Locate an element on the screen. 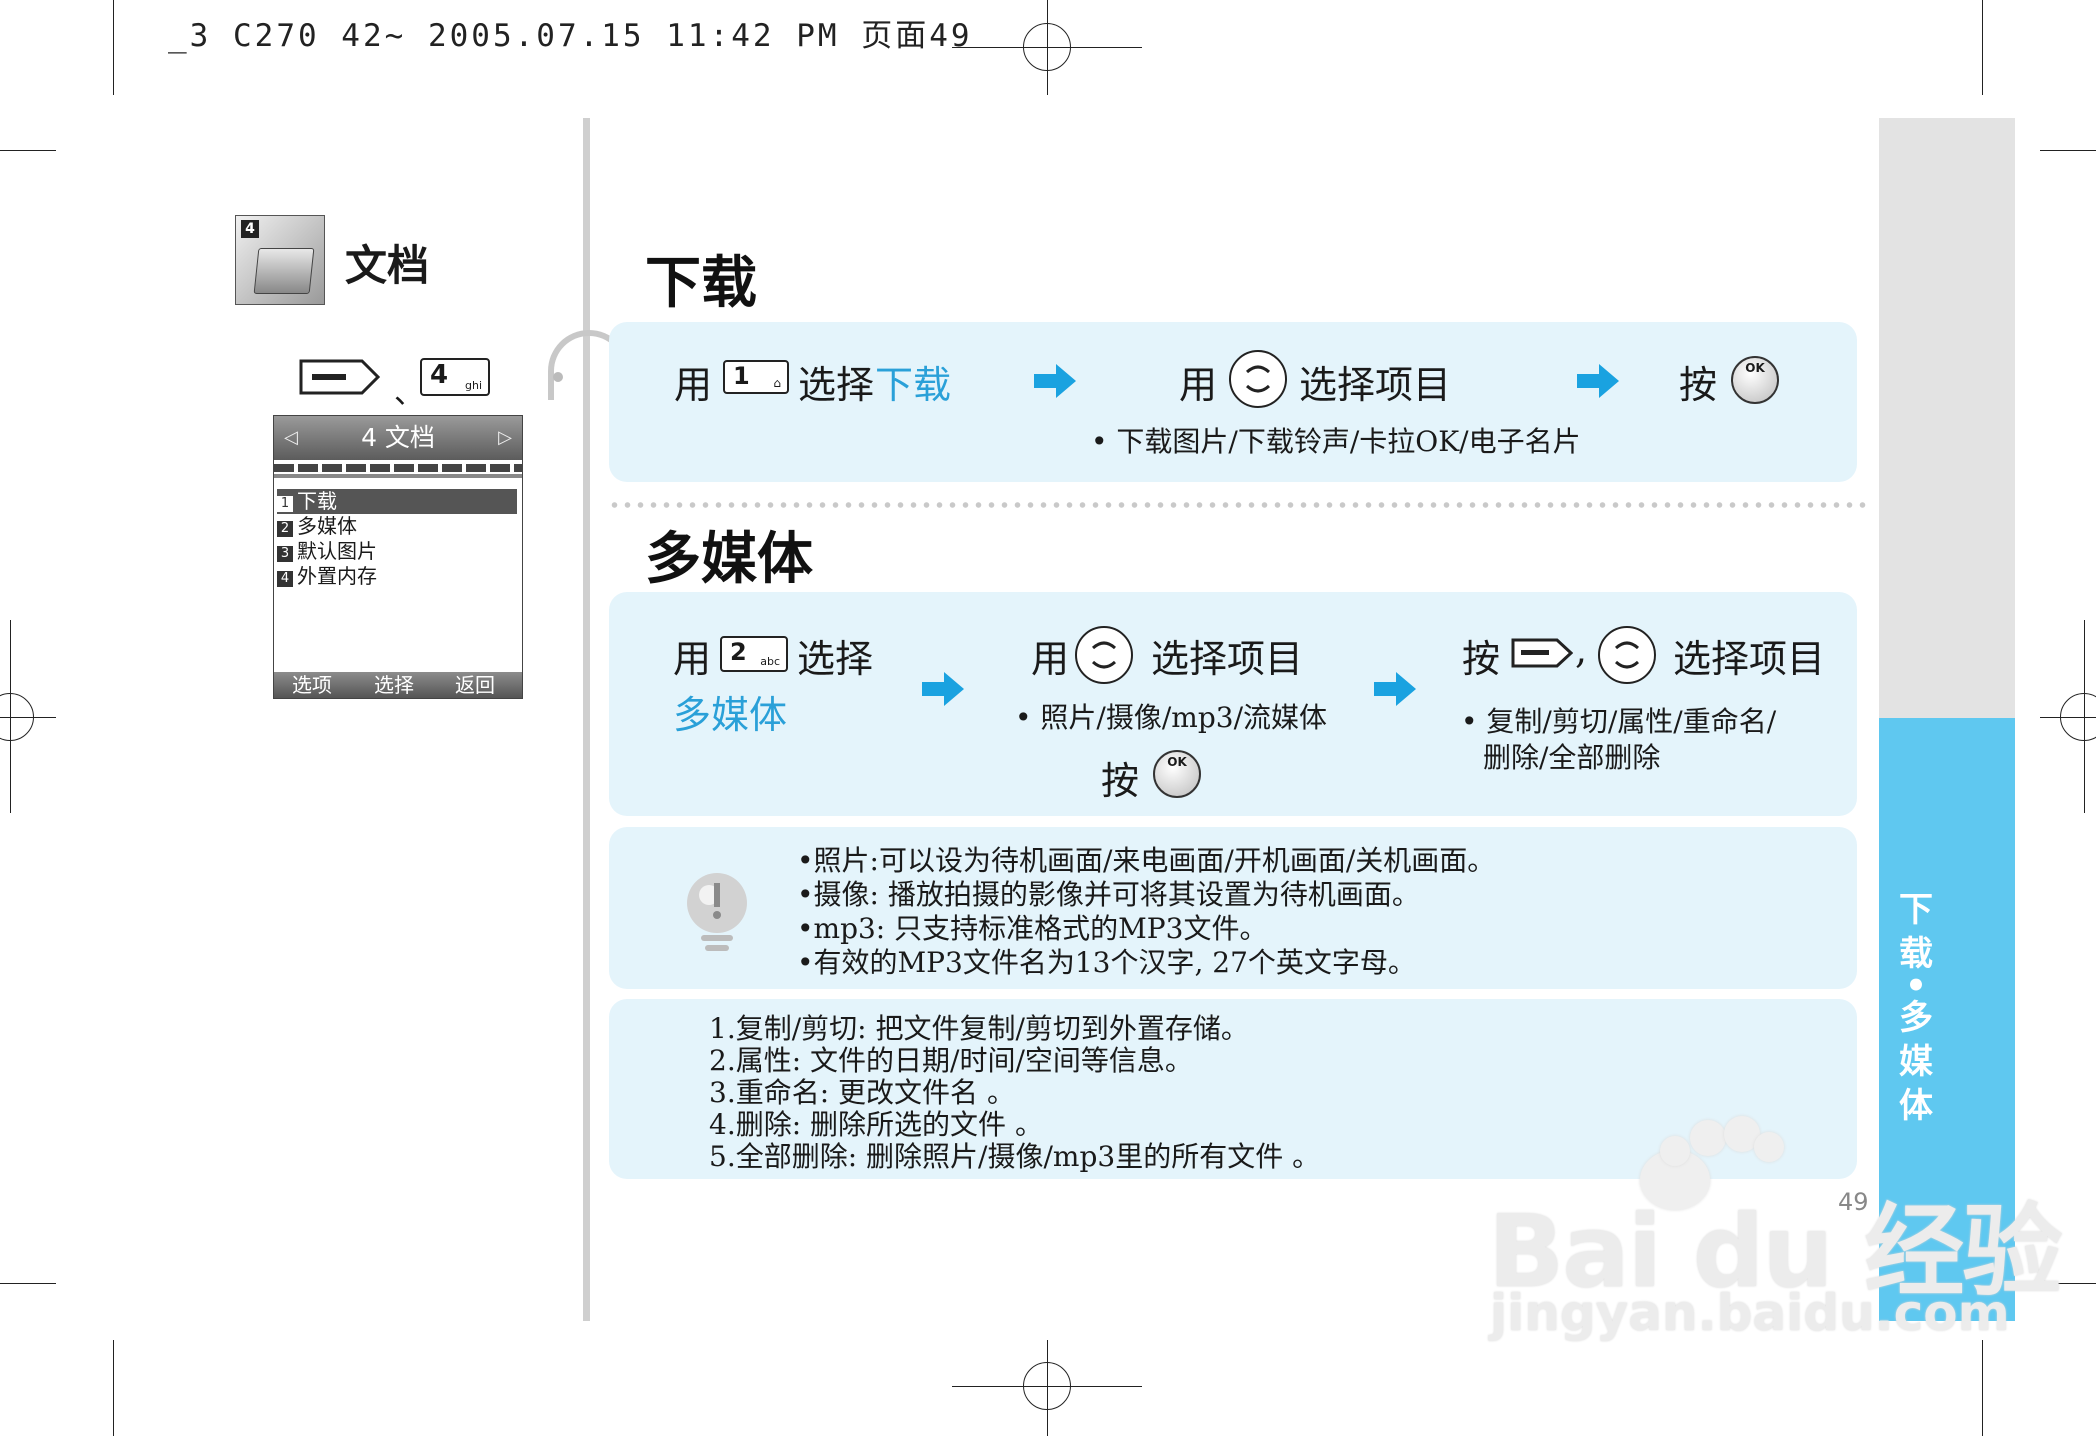 This screenshot has height=1436, width=2096. menu-title: 文档 is located at coordinates (387, 265).